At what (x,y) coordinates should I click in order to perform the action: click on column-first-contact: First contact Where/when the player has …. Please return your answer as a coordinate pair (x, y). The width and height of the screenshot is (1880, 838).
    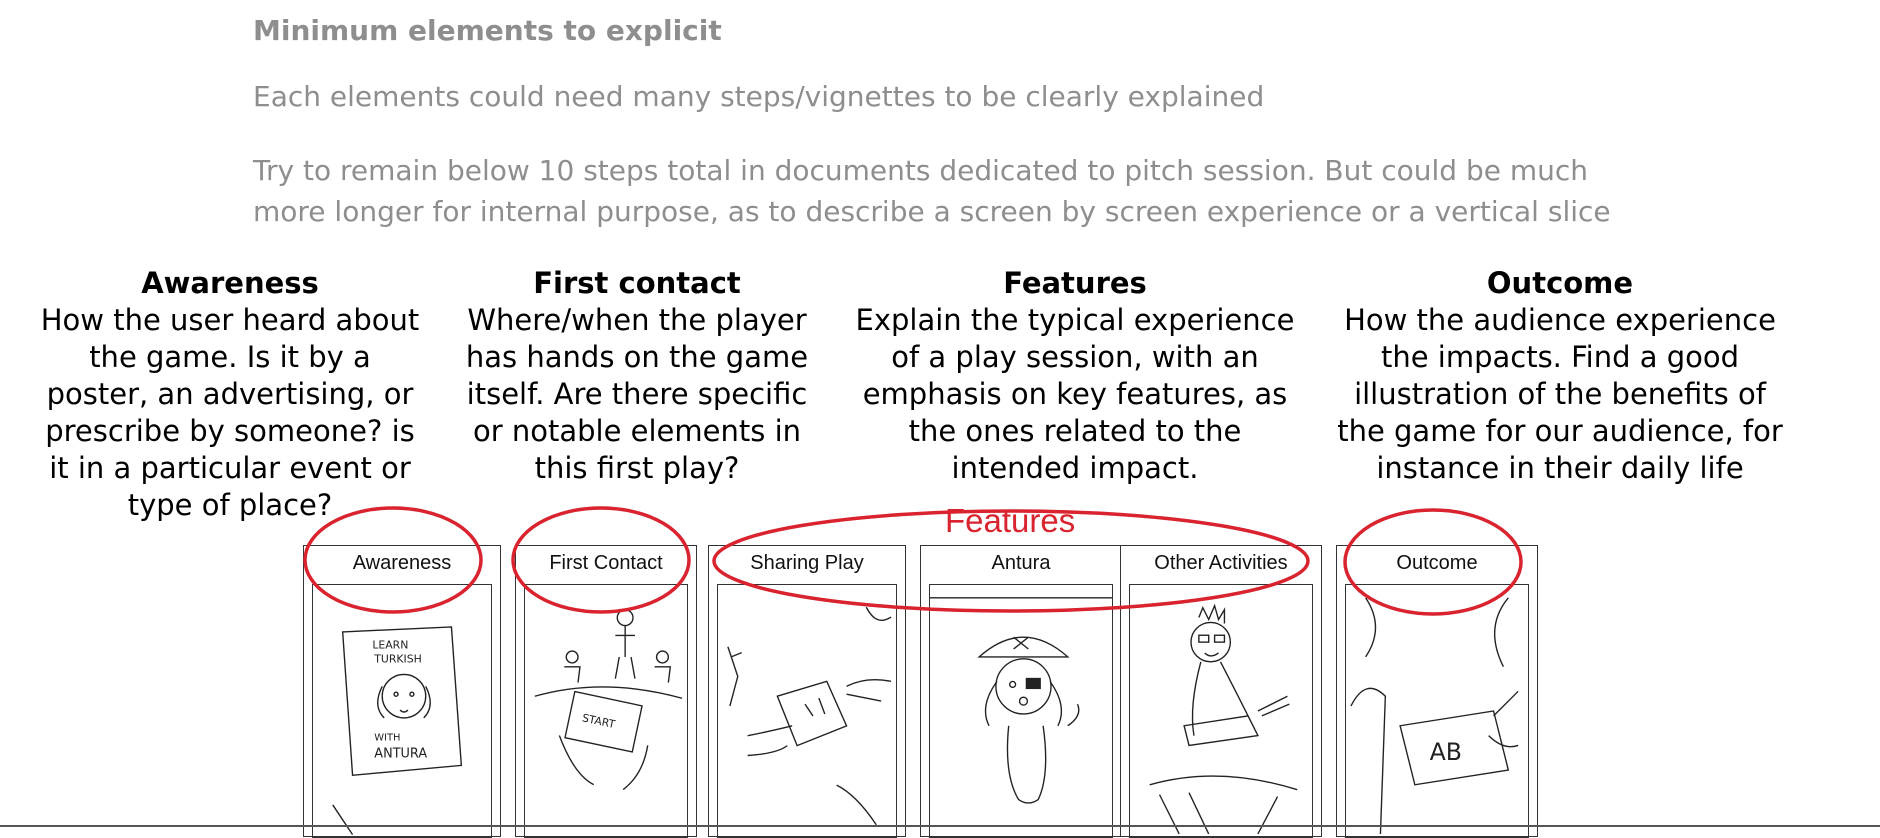
    Looking at the image, I should click on (637, 376).